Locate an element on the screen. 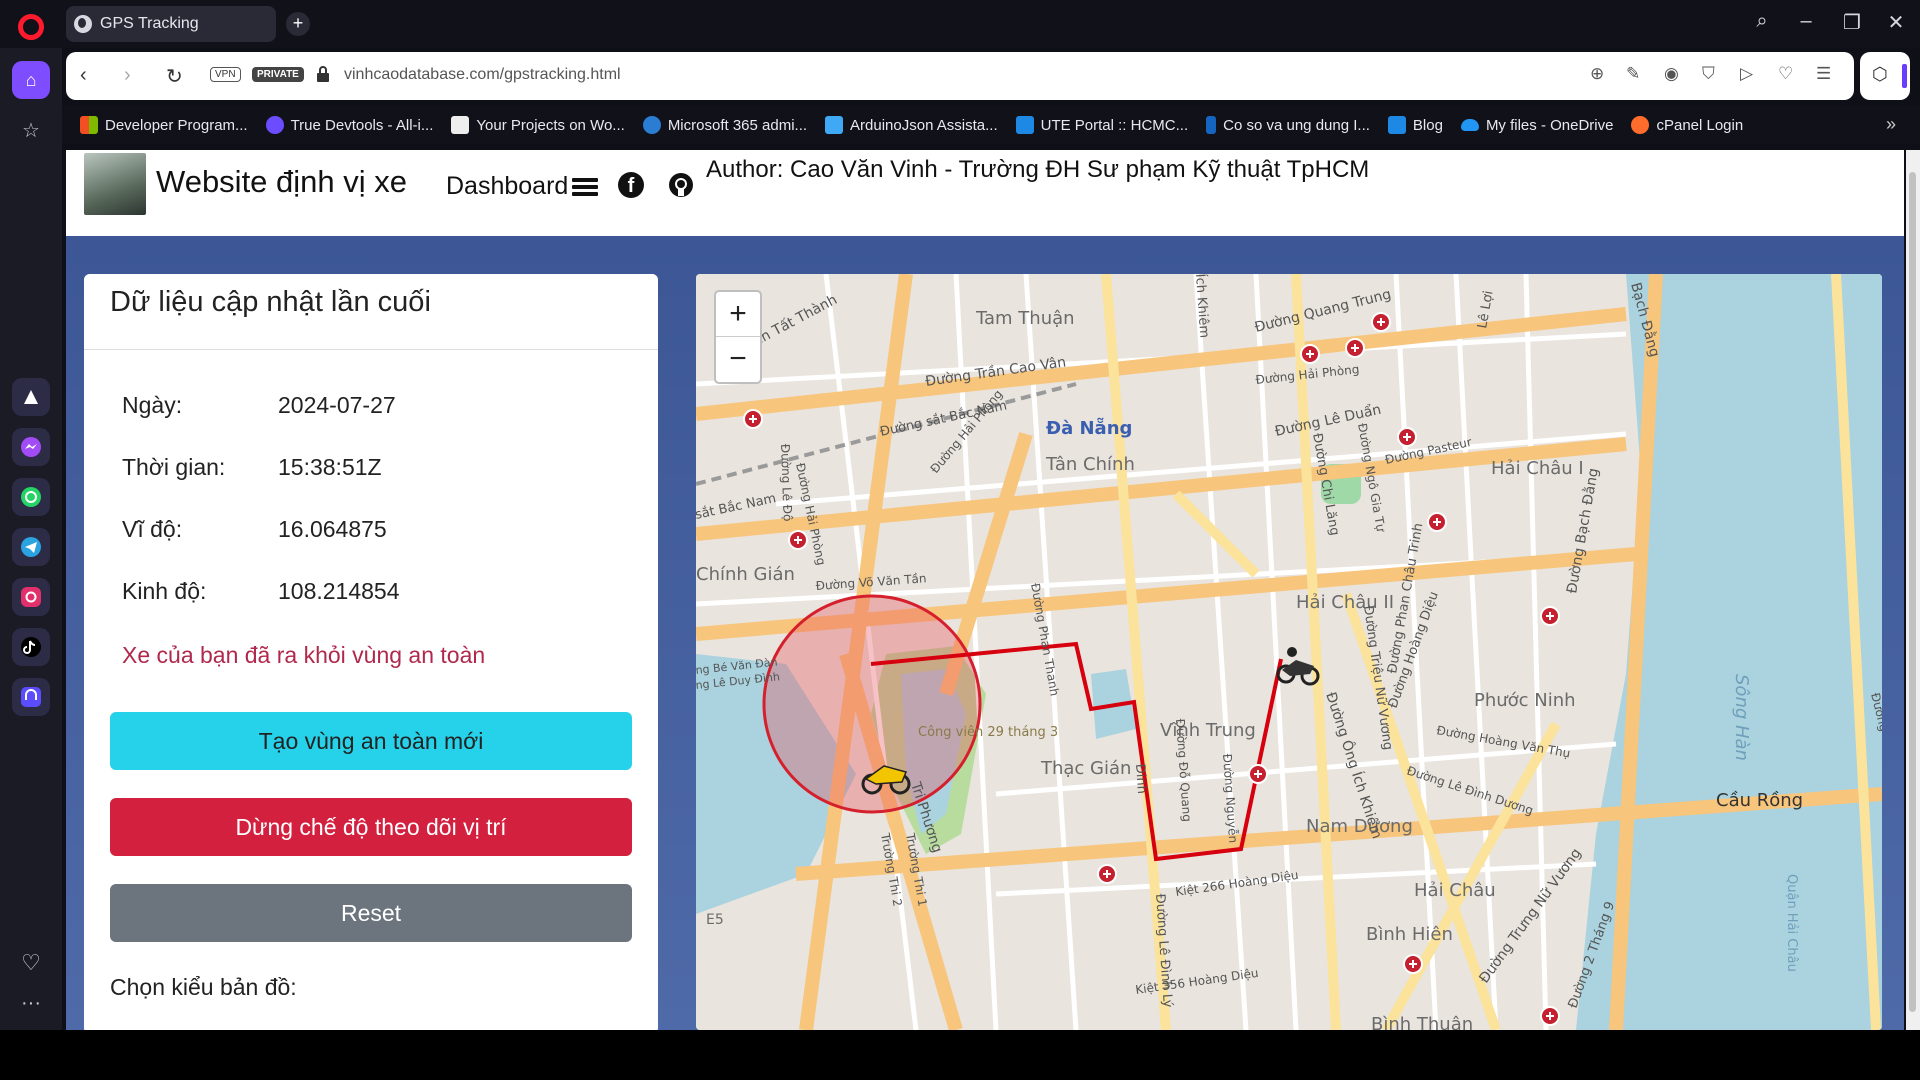 The height and width of the screenshot is (1080, 1920). lock-icon is located at coordinates (323, 74).